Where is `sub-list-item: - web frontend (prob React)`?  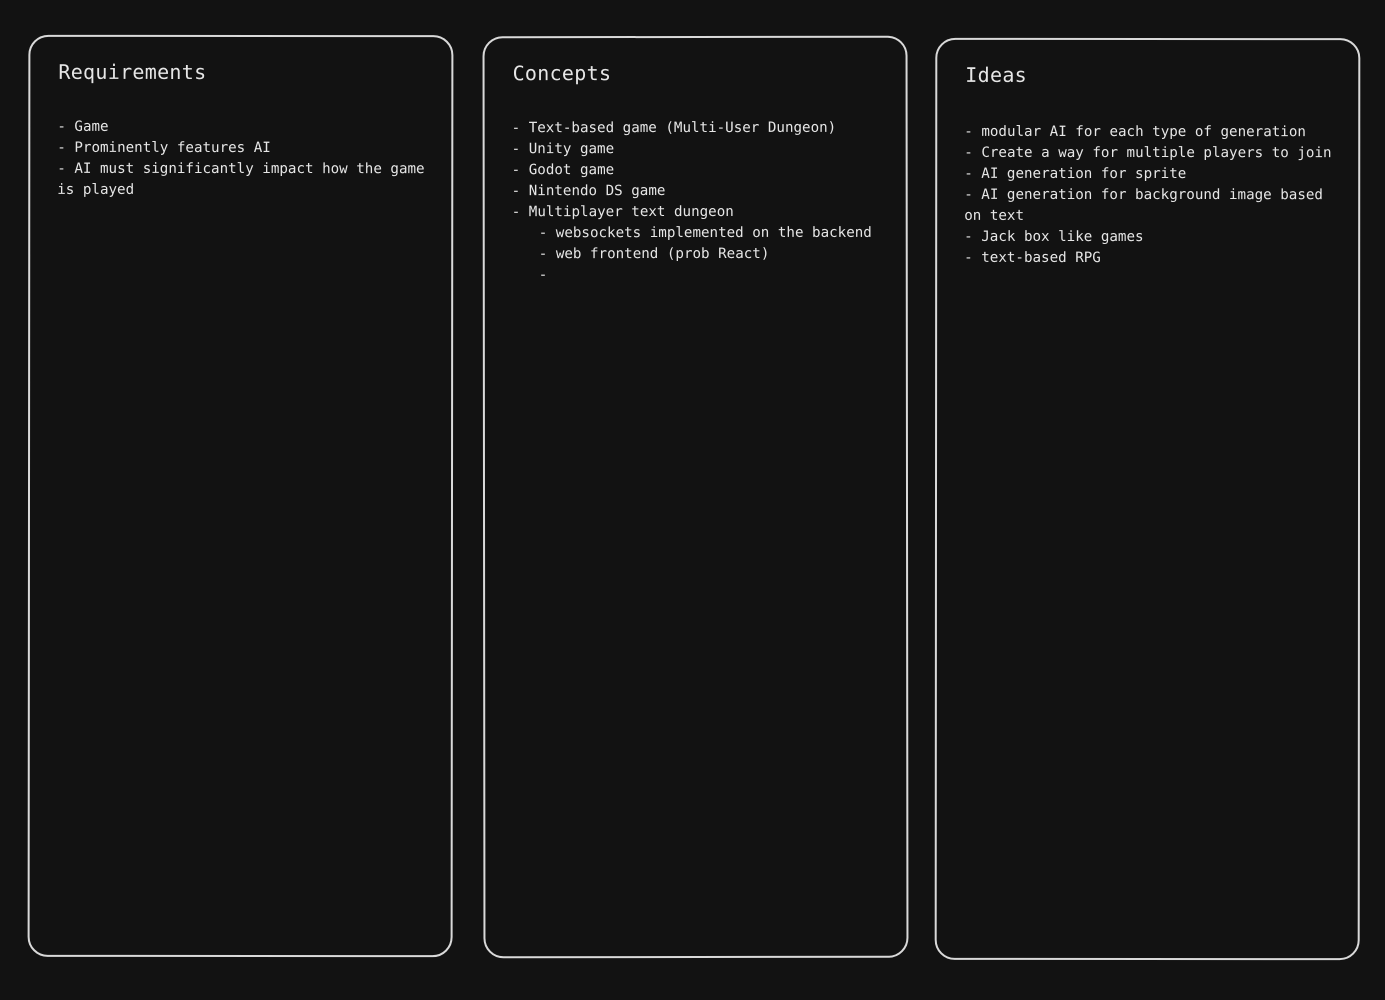
sub-list-item: - web frontend (prob React) is located at coordinates (654, 254).